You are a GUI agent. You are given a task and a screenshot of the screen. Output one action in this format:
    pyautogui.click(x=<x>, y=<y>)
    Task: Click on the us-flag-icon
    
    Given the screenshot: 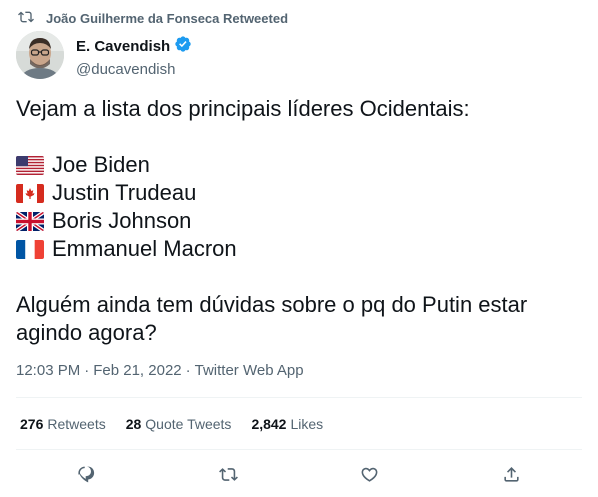 What is the action you would take?
    pyautogui.click(x=30, y=165)
    